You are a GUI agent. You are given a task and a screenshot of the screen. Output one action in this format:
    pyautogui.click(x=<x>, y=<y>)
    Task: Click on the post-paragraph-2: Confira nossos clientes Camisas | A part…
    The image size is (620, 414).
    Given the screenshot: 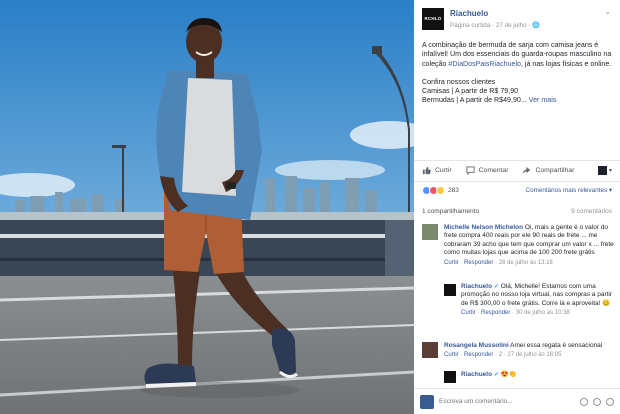 What is the action you would take?
    pyautogui.click(x=517, y=92)
    